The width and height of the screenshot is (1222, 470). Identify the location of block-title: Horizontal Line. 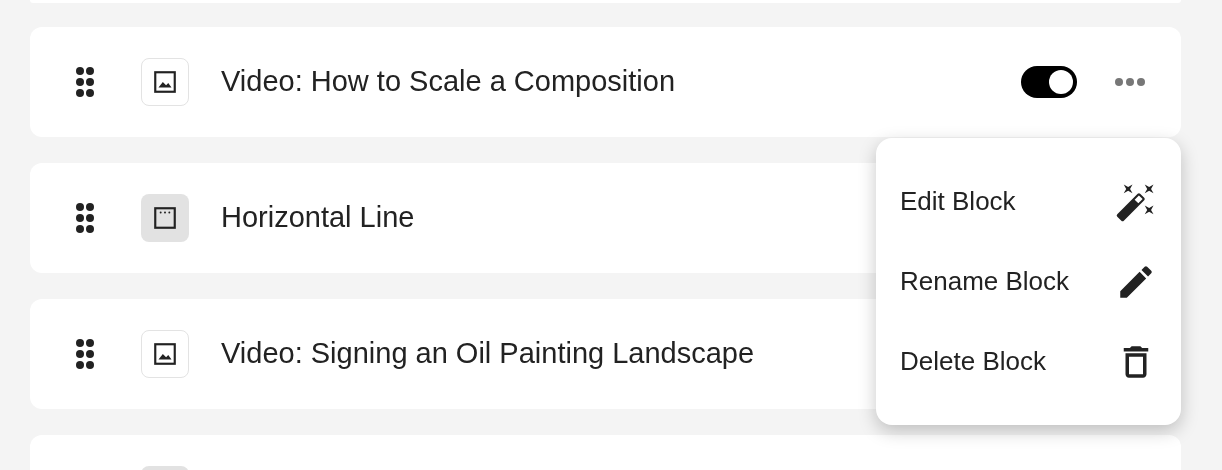
(318, 218).